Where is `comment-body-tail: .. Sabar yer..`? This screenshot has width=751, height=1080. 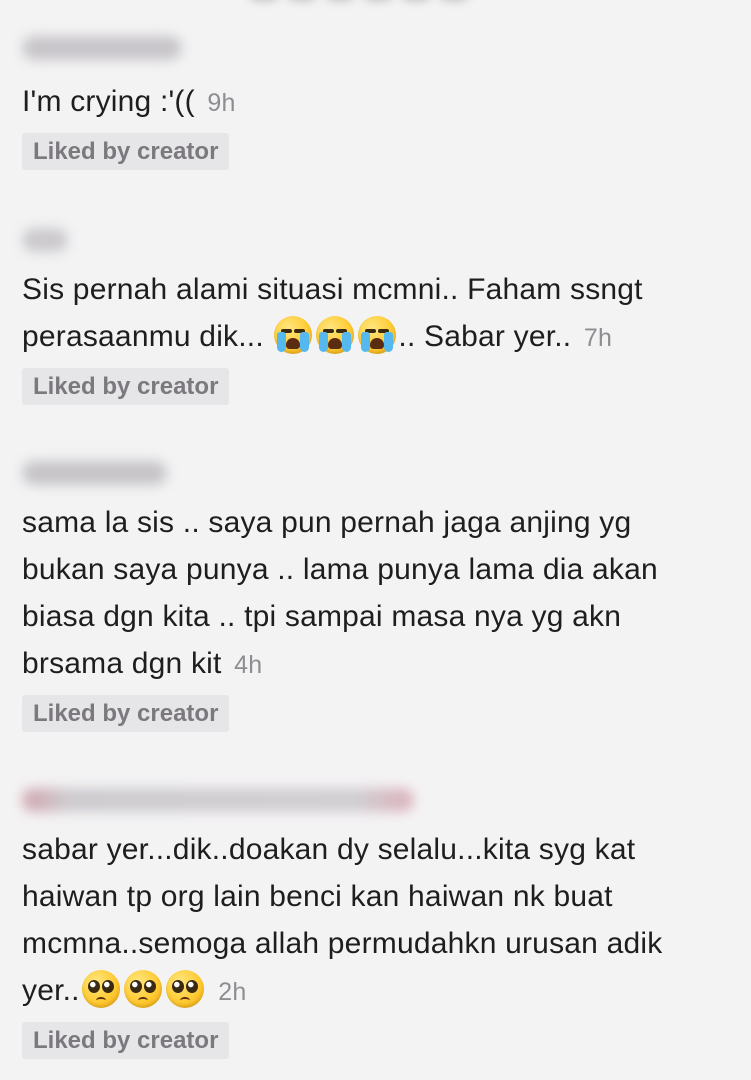
comment-body-tail: .. Sabar yer.. is located at coordinates (485, 336).